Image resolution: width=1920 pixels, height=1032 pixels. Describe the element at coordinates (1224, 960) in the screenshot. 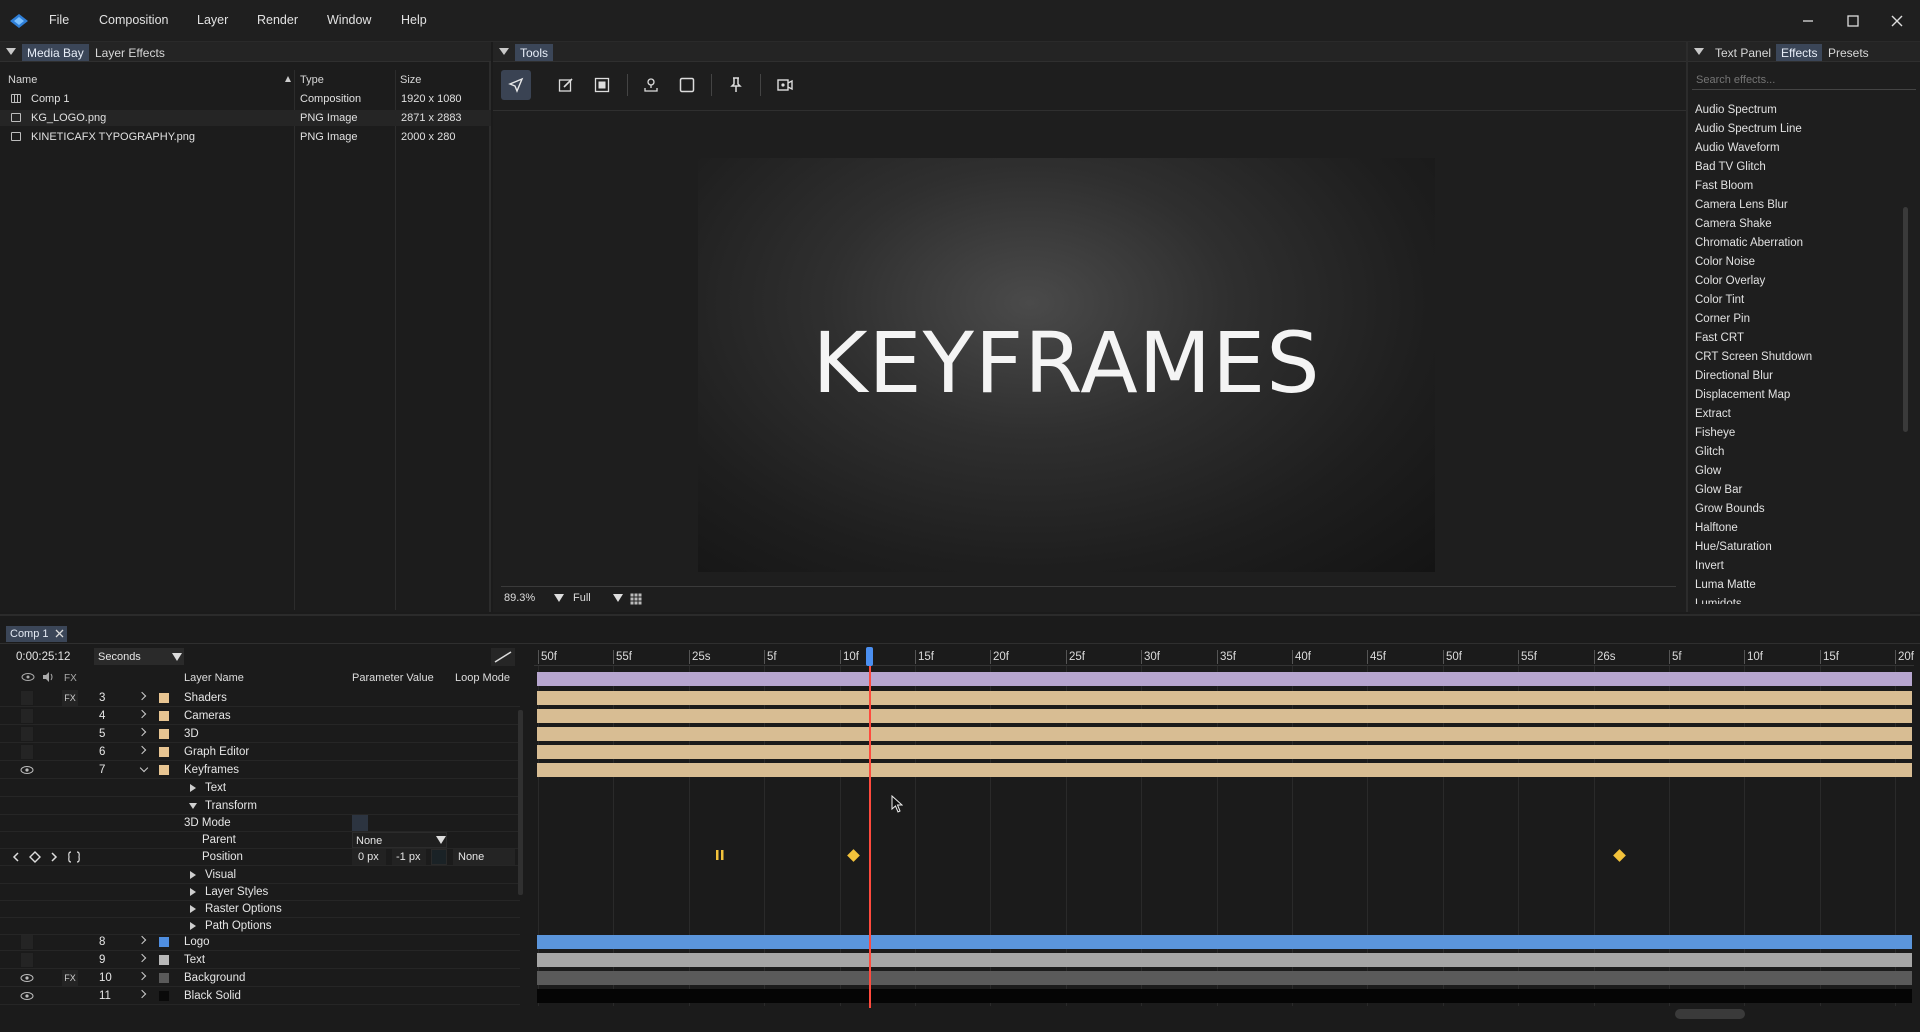

I see `track-bar-text` at that location.